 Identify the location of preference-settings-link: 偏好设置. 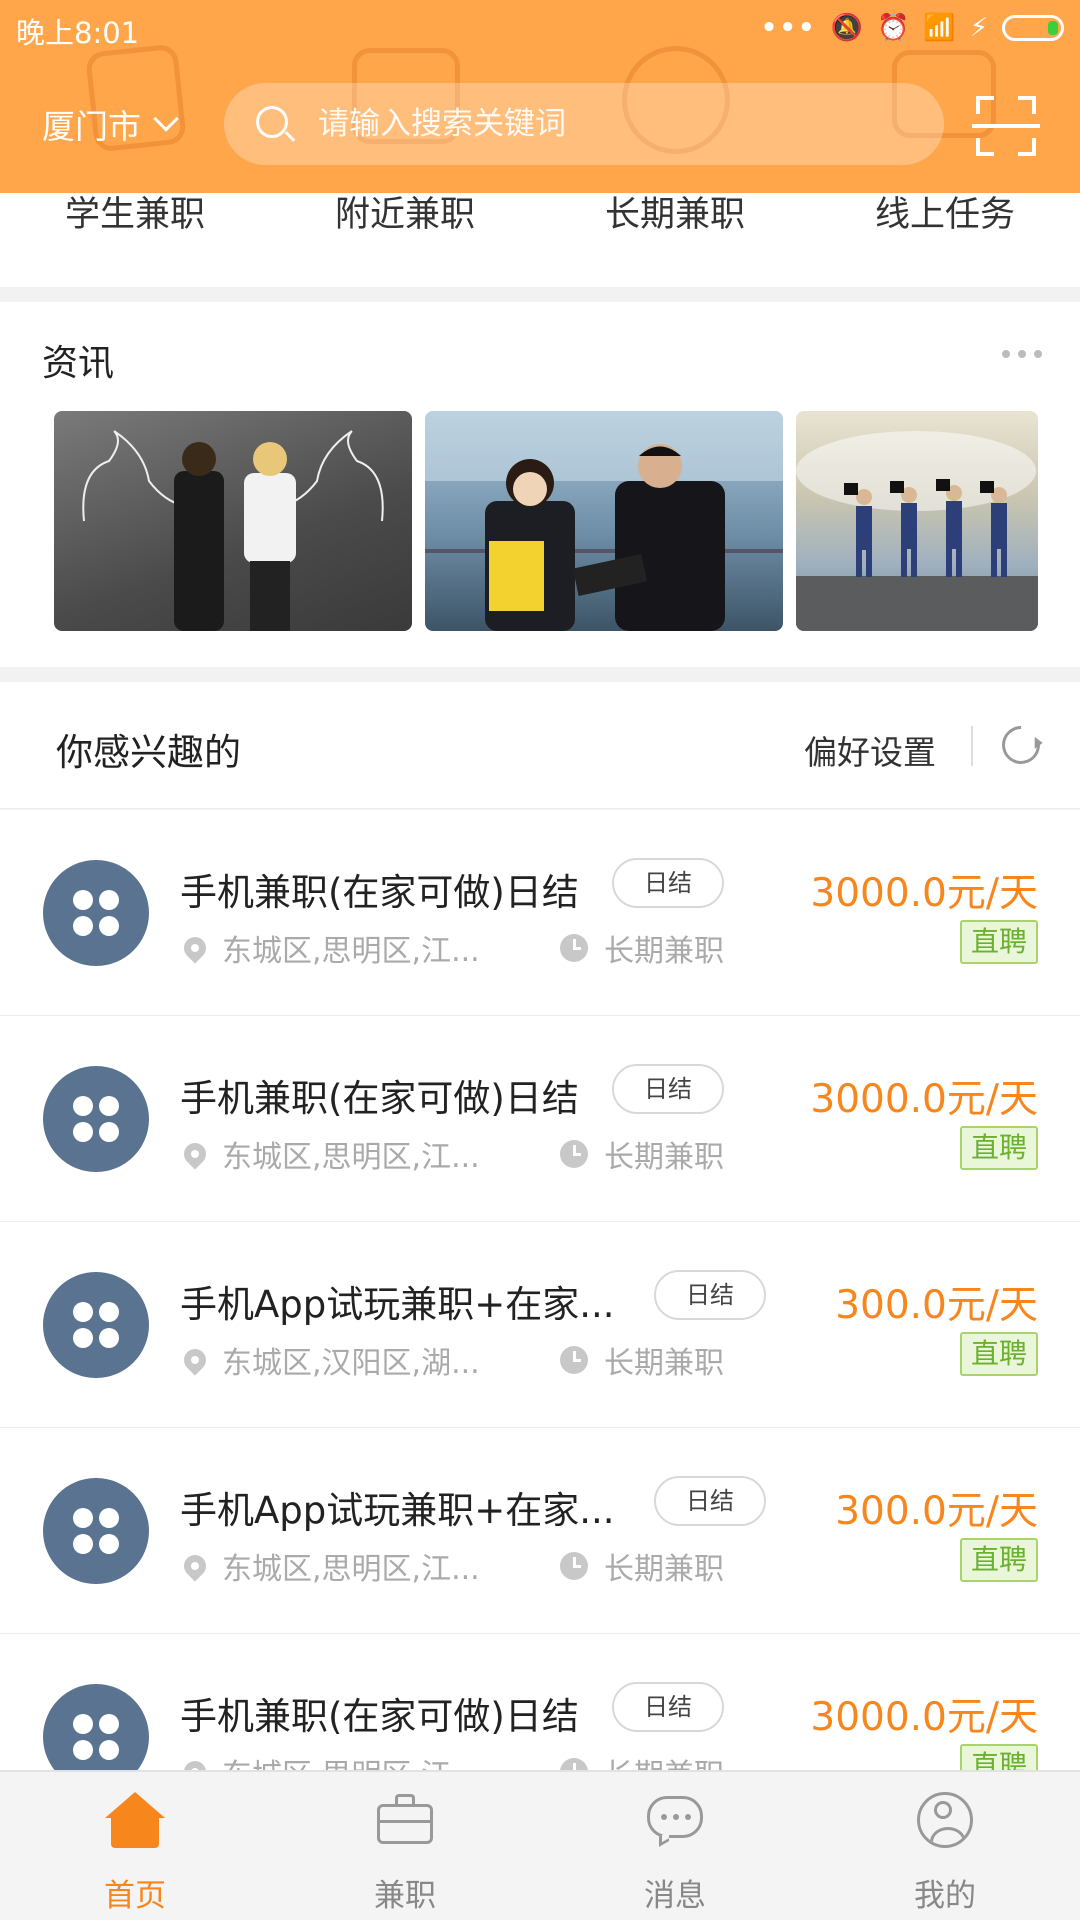
(870, 750).